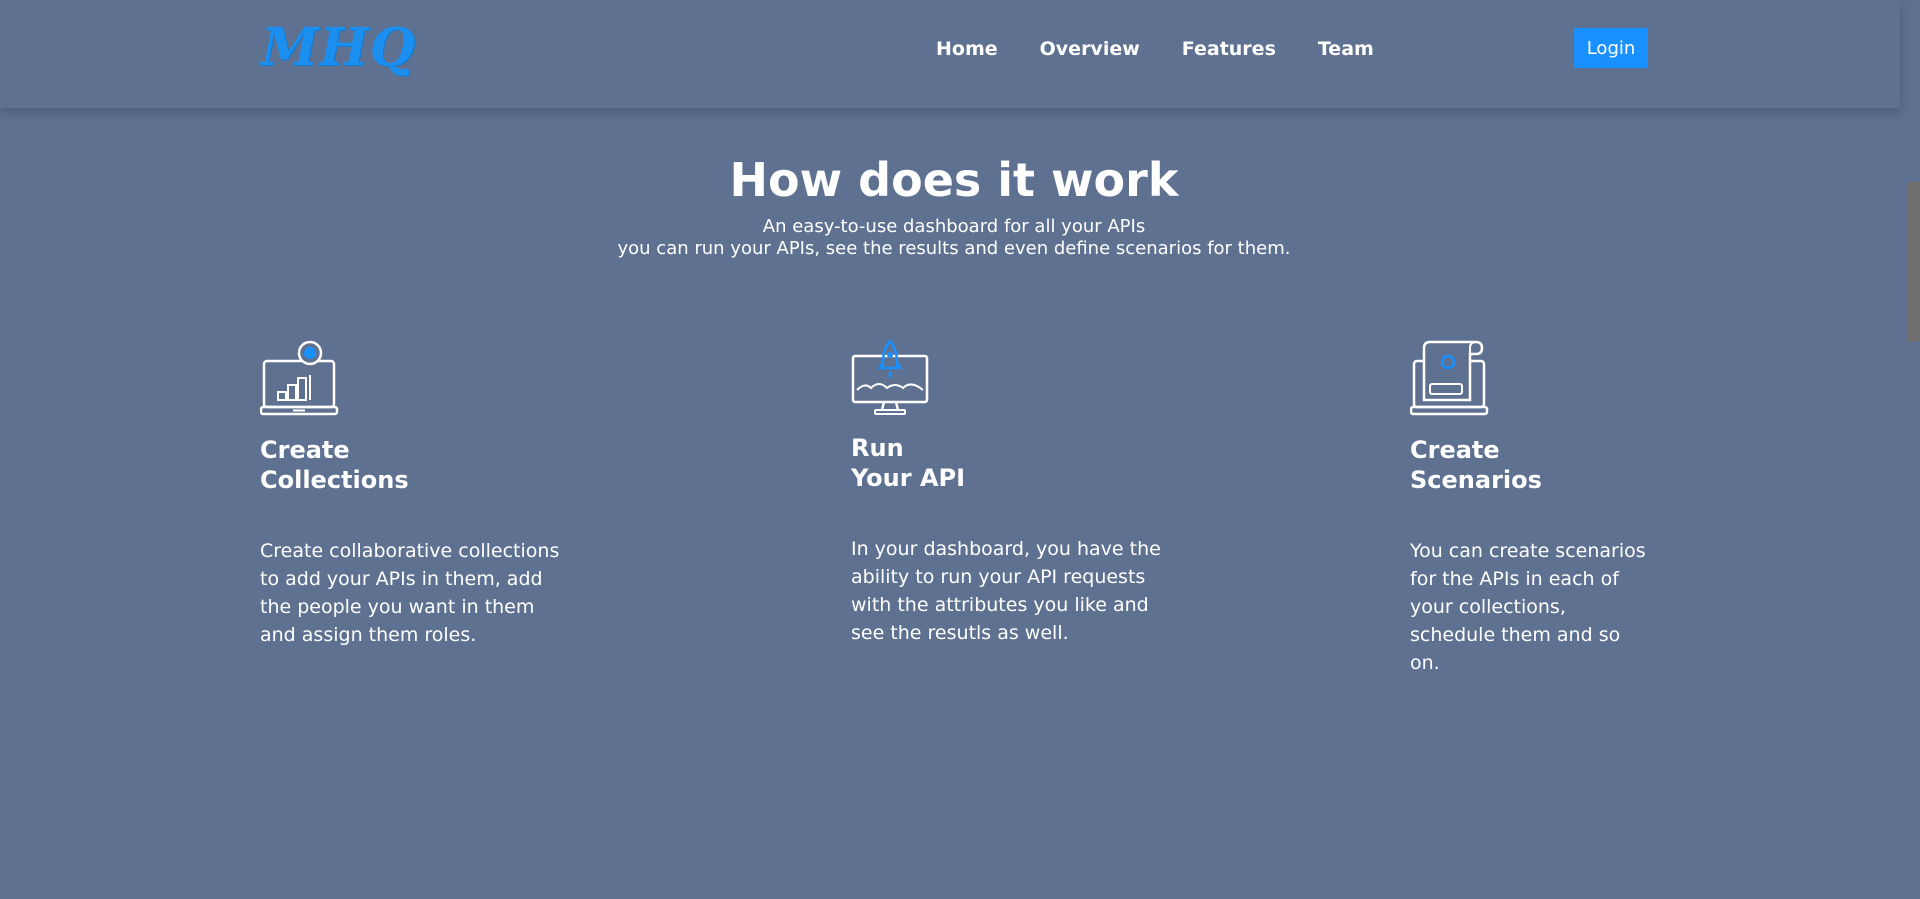 Image resolution: width=1920 pixels, height=899 pixels. Describe the element at coordinates (1476, 480) in the screenshot. I see `feature-title-line: Scenarios` at that location.